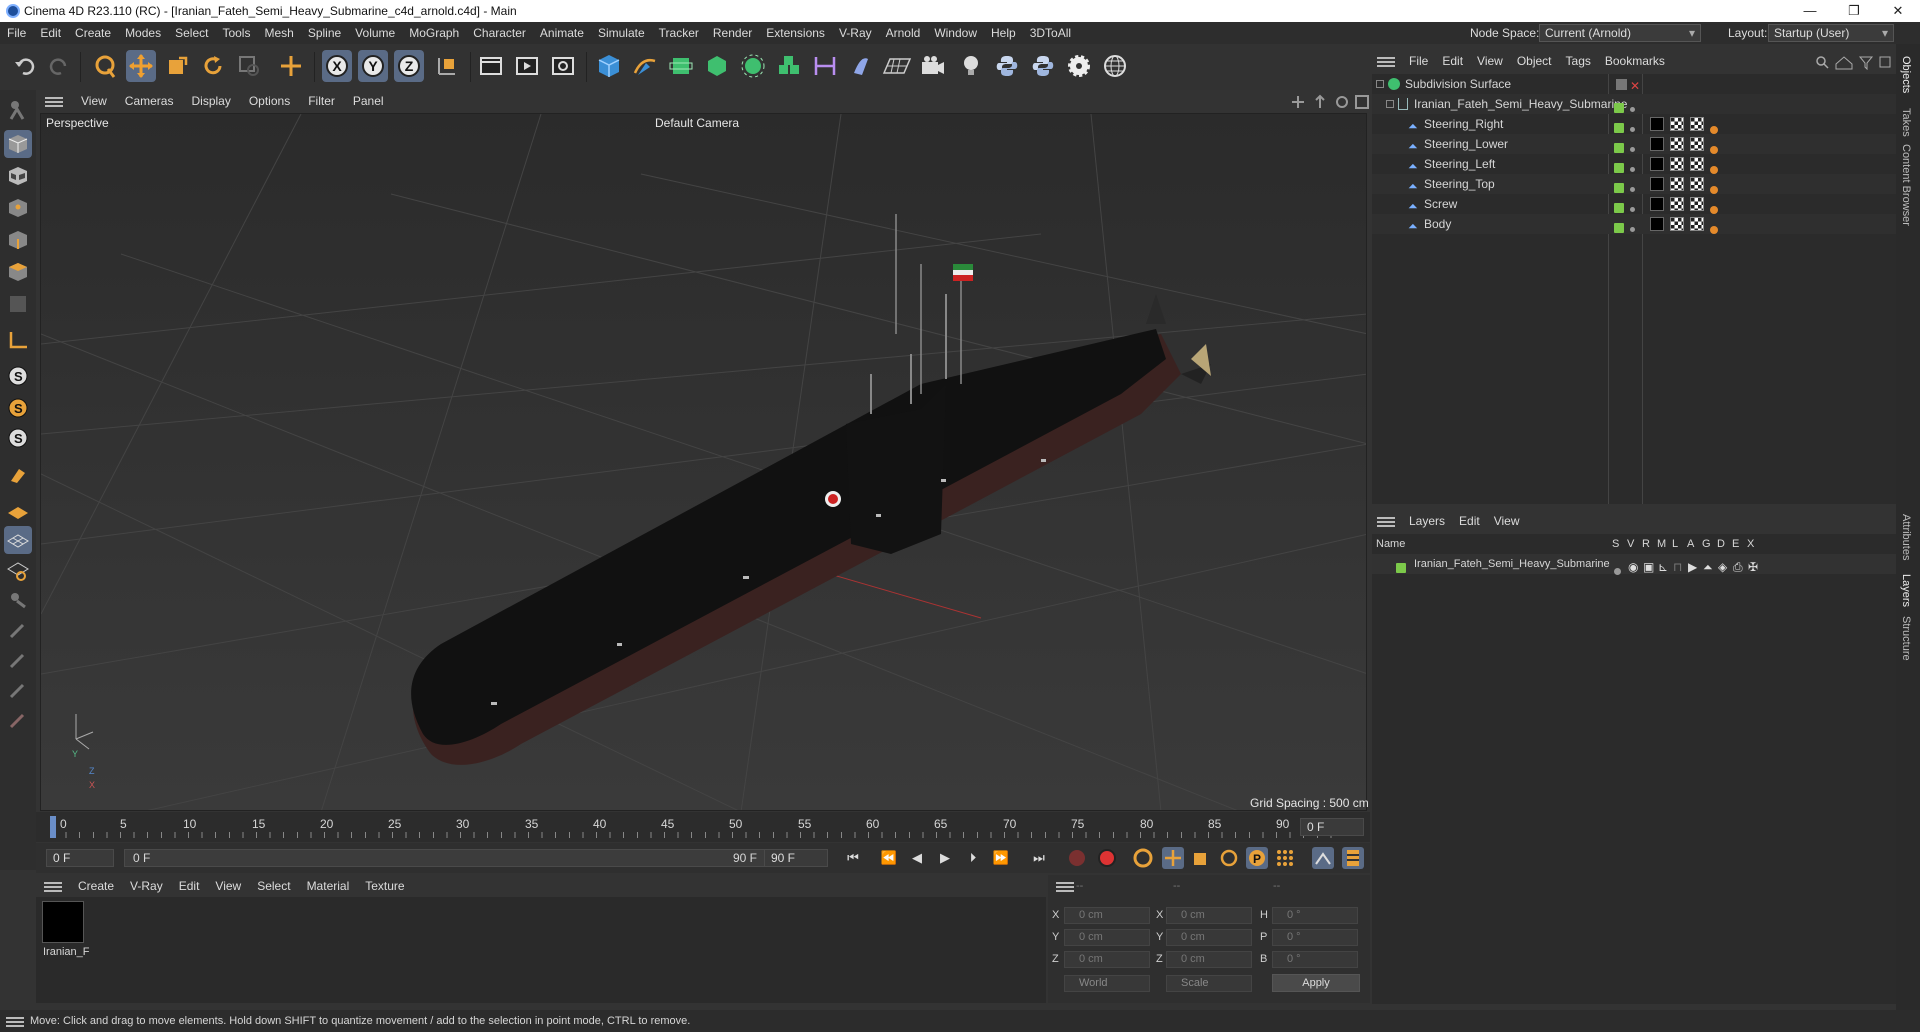 The image size is (1920, 1032). I want to click on layout-dropdown: Startup (User), so click(1831, 33).